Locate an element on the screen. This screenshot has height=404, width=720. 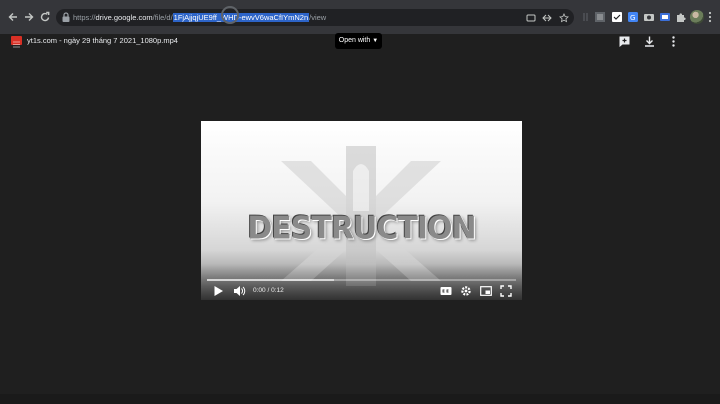
fullscreen-icon is located at coordinates (506, 291).